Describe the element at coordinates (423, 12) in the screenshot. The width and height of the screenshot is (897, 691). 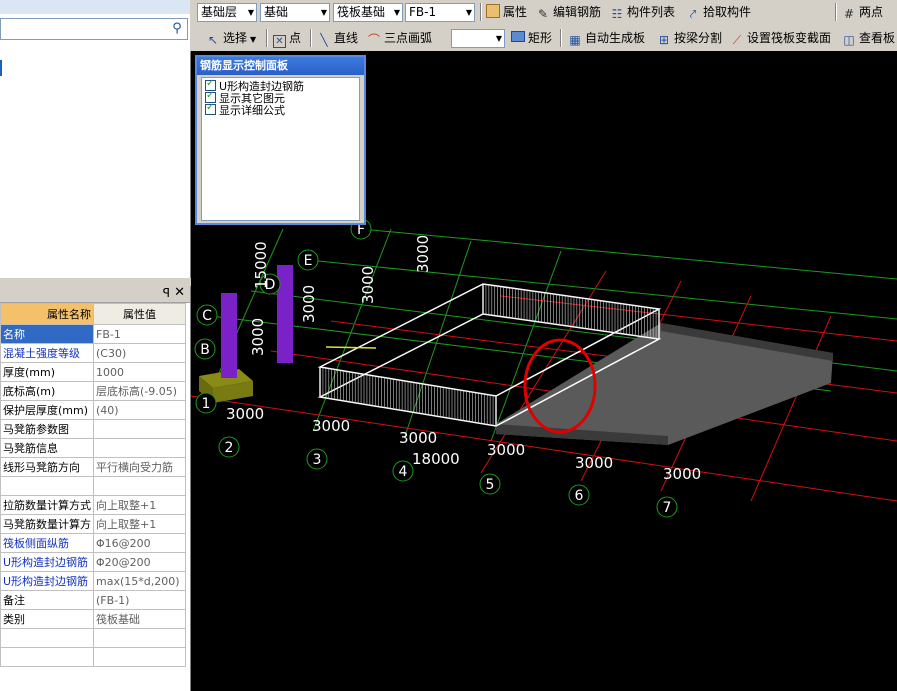
I see `element-select-value: FB-1` at that location.